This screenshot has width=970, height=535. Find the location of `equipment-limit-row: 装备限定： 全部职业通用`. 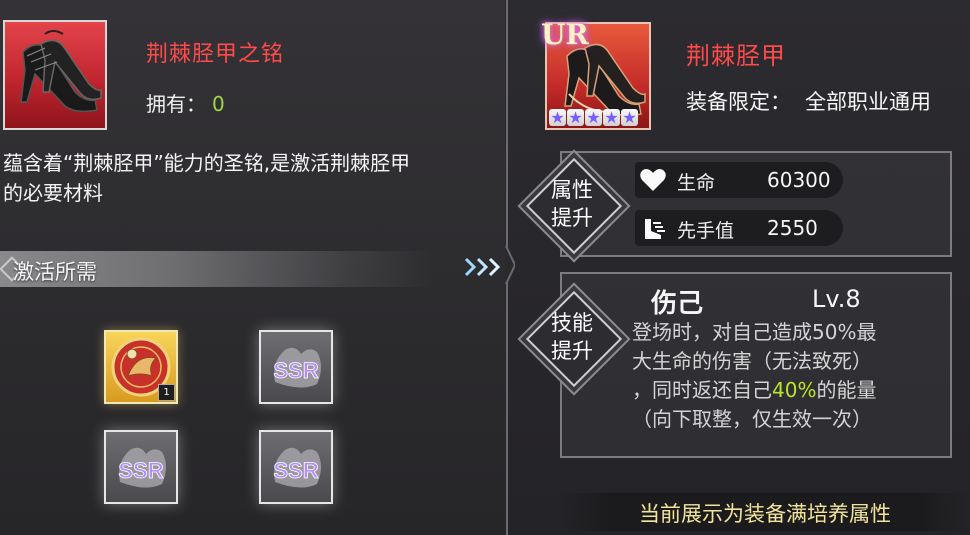

equipment-limit-row: 装备限定： 全部职业通用 is located at coordinates (808, 101).